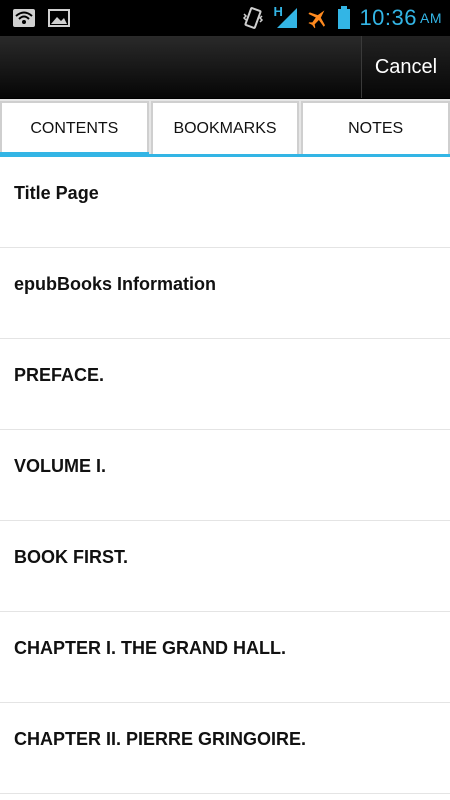 This screenshot has height=800, width=450. I want to click on tab-bar: CONTENTS BOOKMARKS NOTES, so click(225, 128).